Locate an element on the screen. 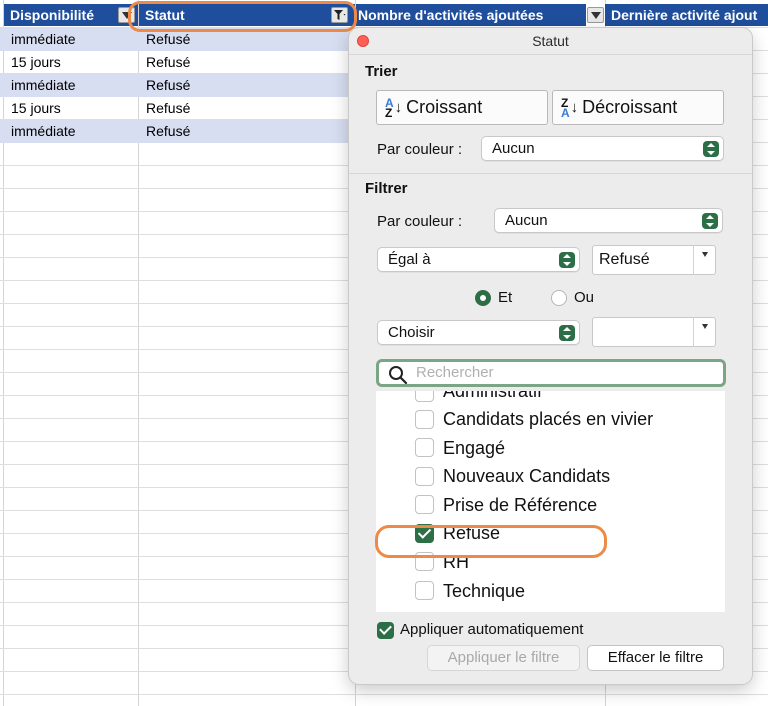 This screenshot has height=706, width=768. sort-ascending-label: Croissant is located at coordinates (444, 107).